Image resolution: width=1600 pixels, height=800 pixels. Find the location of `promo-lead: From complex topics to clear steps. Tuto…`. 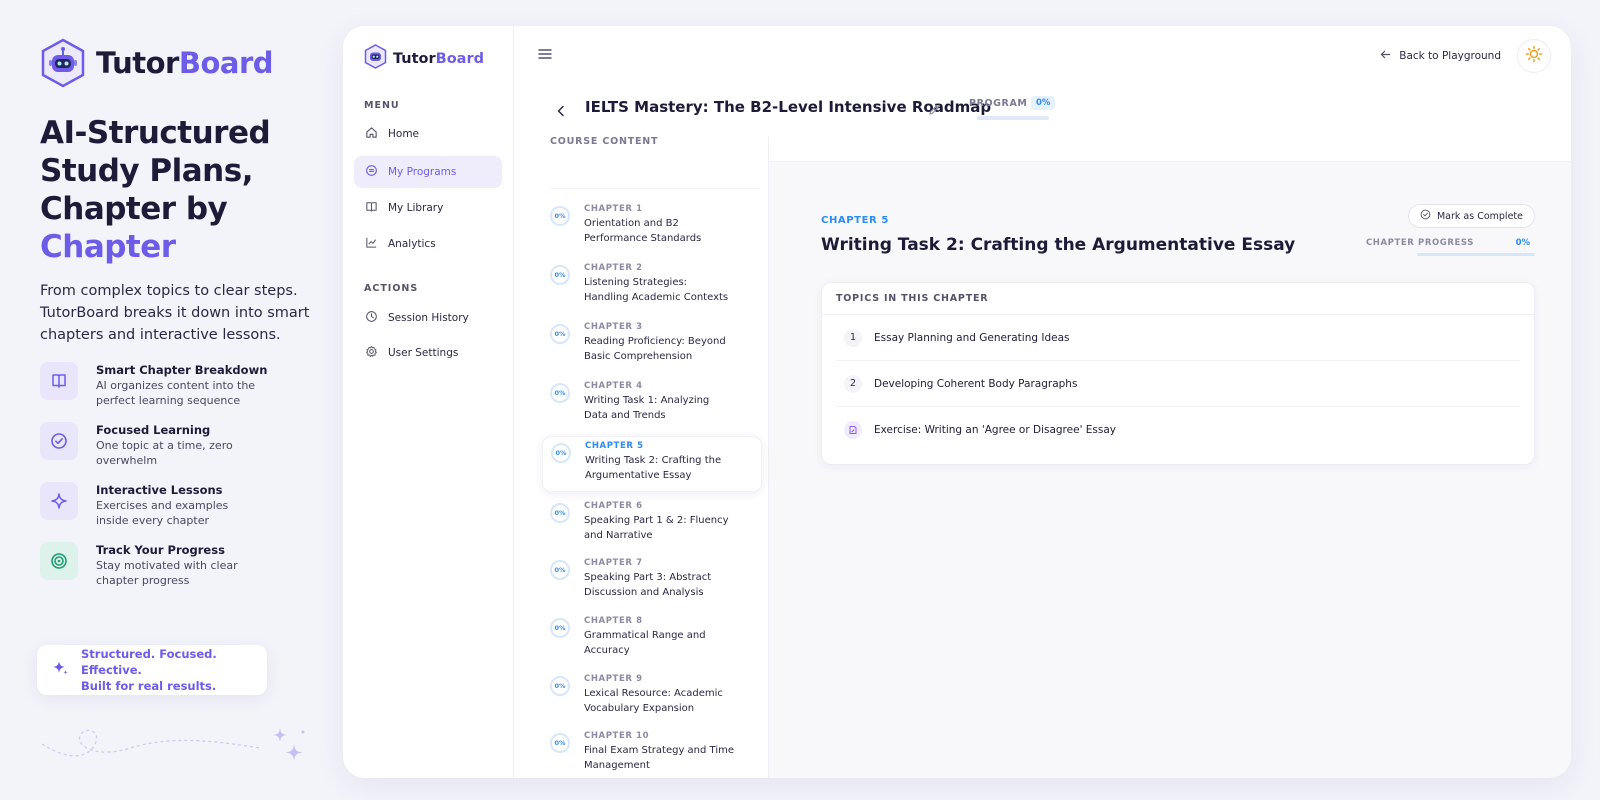

promo-lead: From complex topics to clear steps. Tuto… is located at coordinates (175, 313).